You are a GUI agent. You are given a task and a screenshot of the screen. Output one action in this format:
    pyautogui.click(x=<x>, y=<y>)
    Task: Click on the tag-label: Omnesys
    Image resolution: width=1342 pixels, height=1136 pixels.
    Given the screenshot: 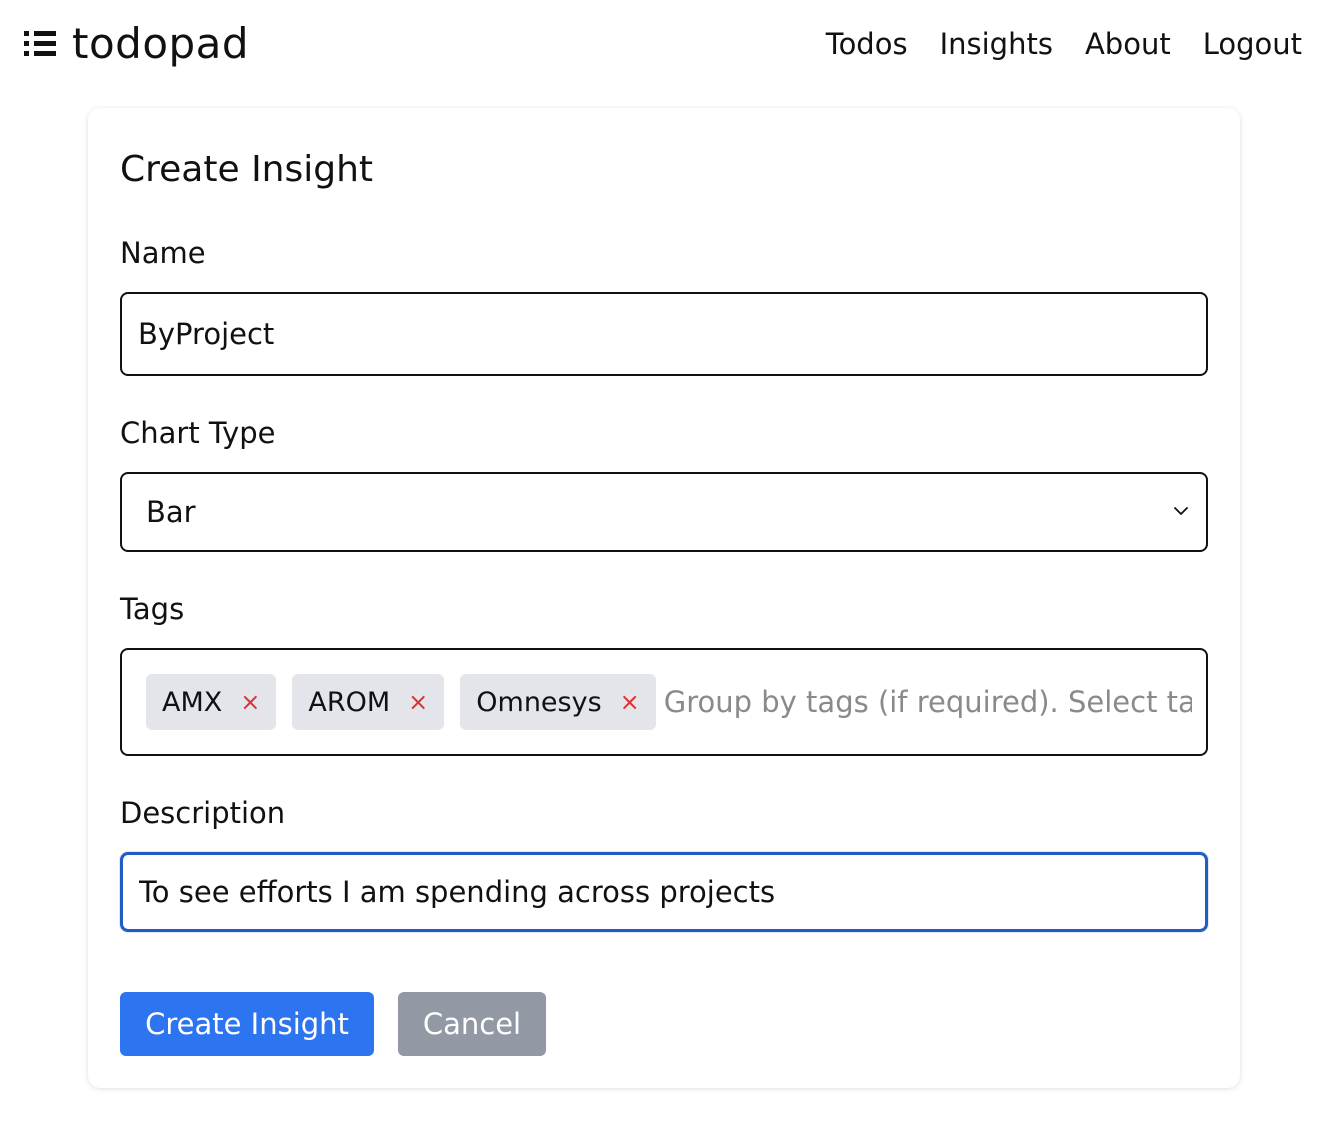 What is the action you would take?
    pyautogui.click(x=539, y=702)
    